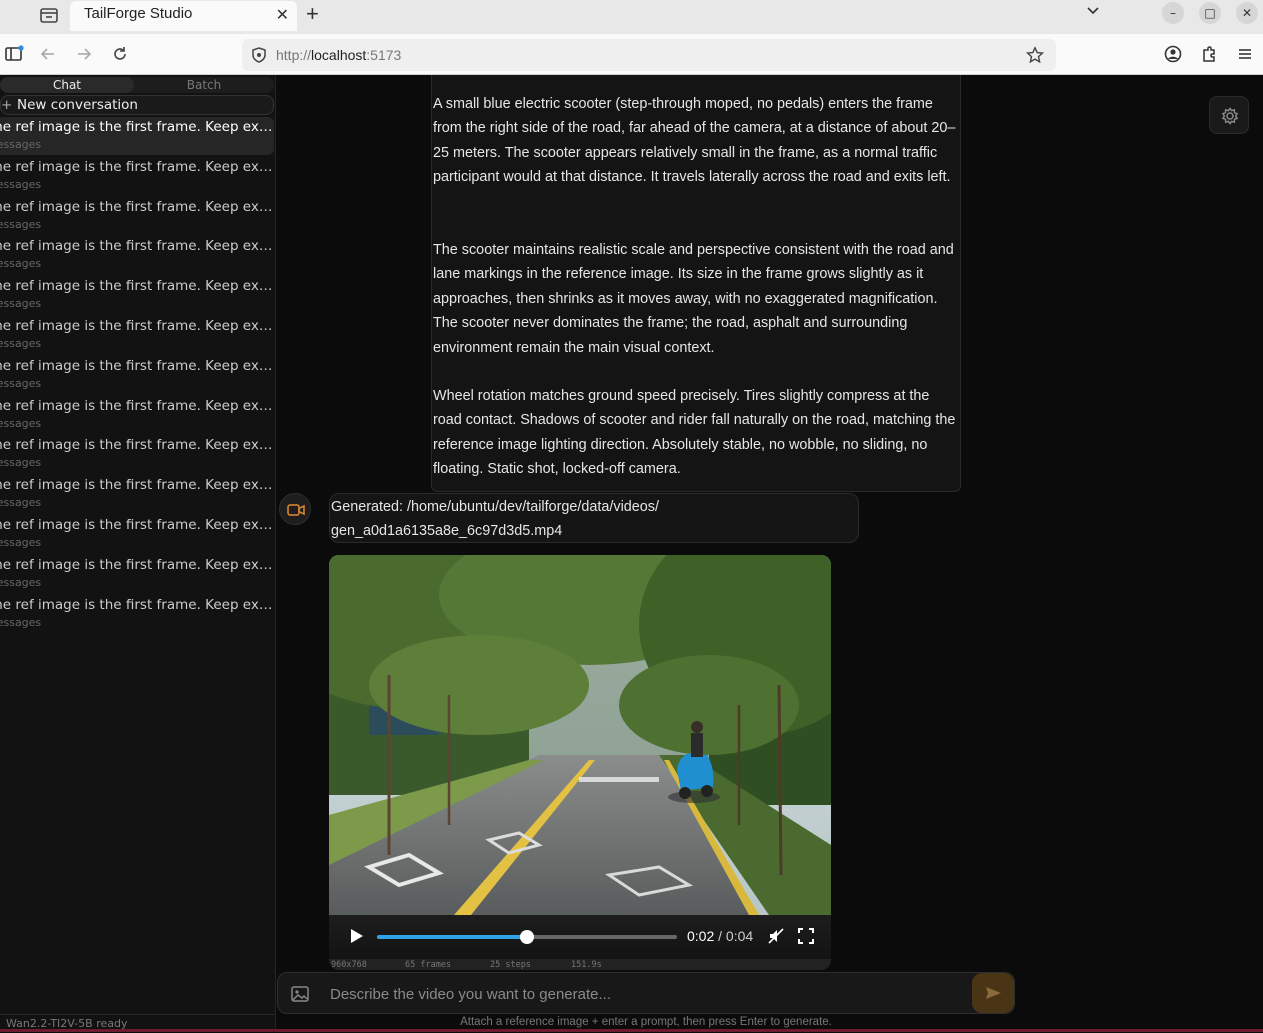 This screenshot has height=1033, width=1263. I want to click on video-controls: 0:02 / 0:04, so click(580, 937).